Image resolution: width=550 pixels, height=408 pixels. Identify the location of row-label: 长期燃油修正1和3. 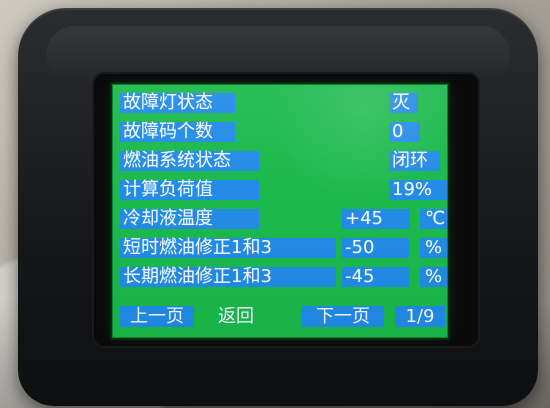
(228, 277).